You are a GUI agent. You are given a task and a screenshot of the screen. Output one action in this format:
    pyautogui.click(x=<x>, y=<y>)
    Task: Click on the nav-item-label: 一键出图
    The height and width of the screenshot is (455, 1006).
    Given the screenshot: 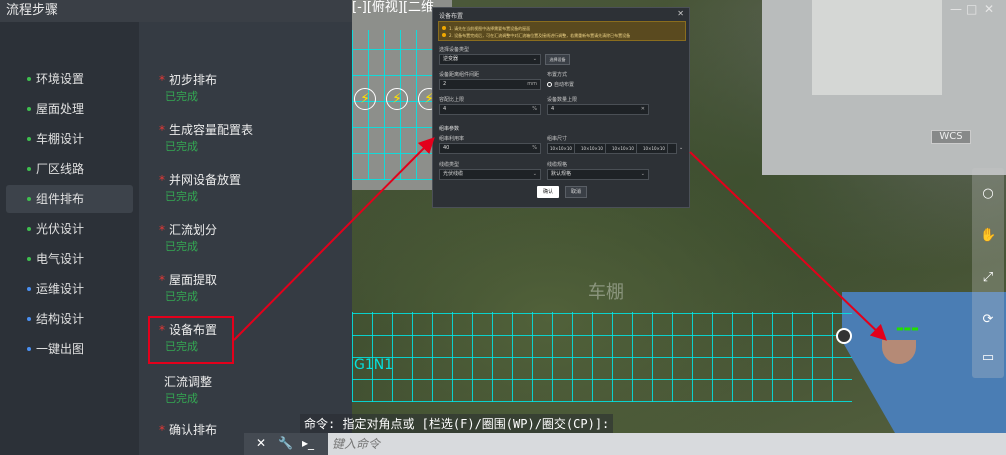 What is the action you would take?
    pyautogui.click(x=60, y=349)
    